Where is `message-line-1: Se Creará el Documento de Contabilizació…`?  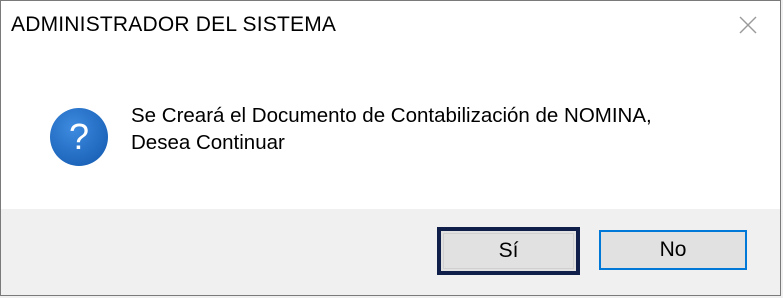
message-line-1: Se Creará el Documento de Contabilizació… is located at coordinates (391, 115).